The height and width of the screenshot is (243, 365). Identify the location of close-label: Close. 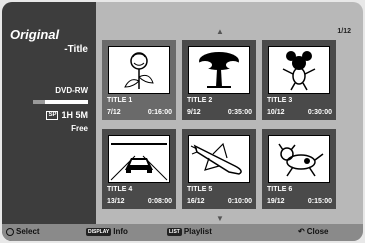
(317, 231).